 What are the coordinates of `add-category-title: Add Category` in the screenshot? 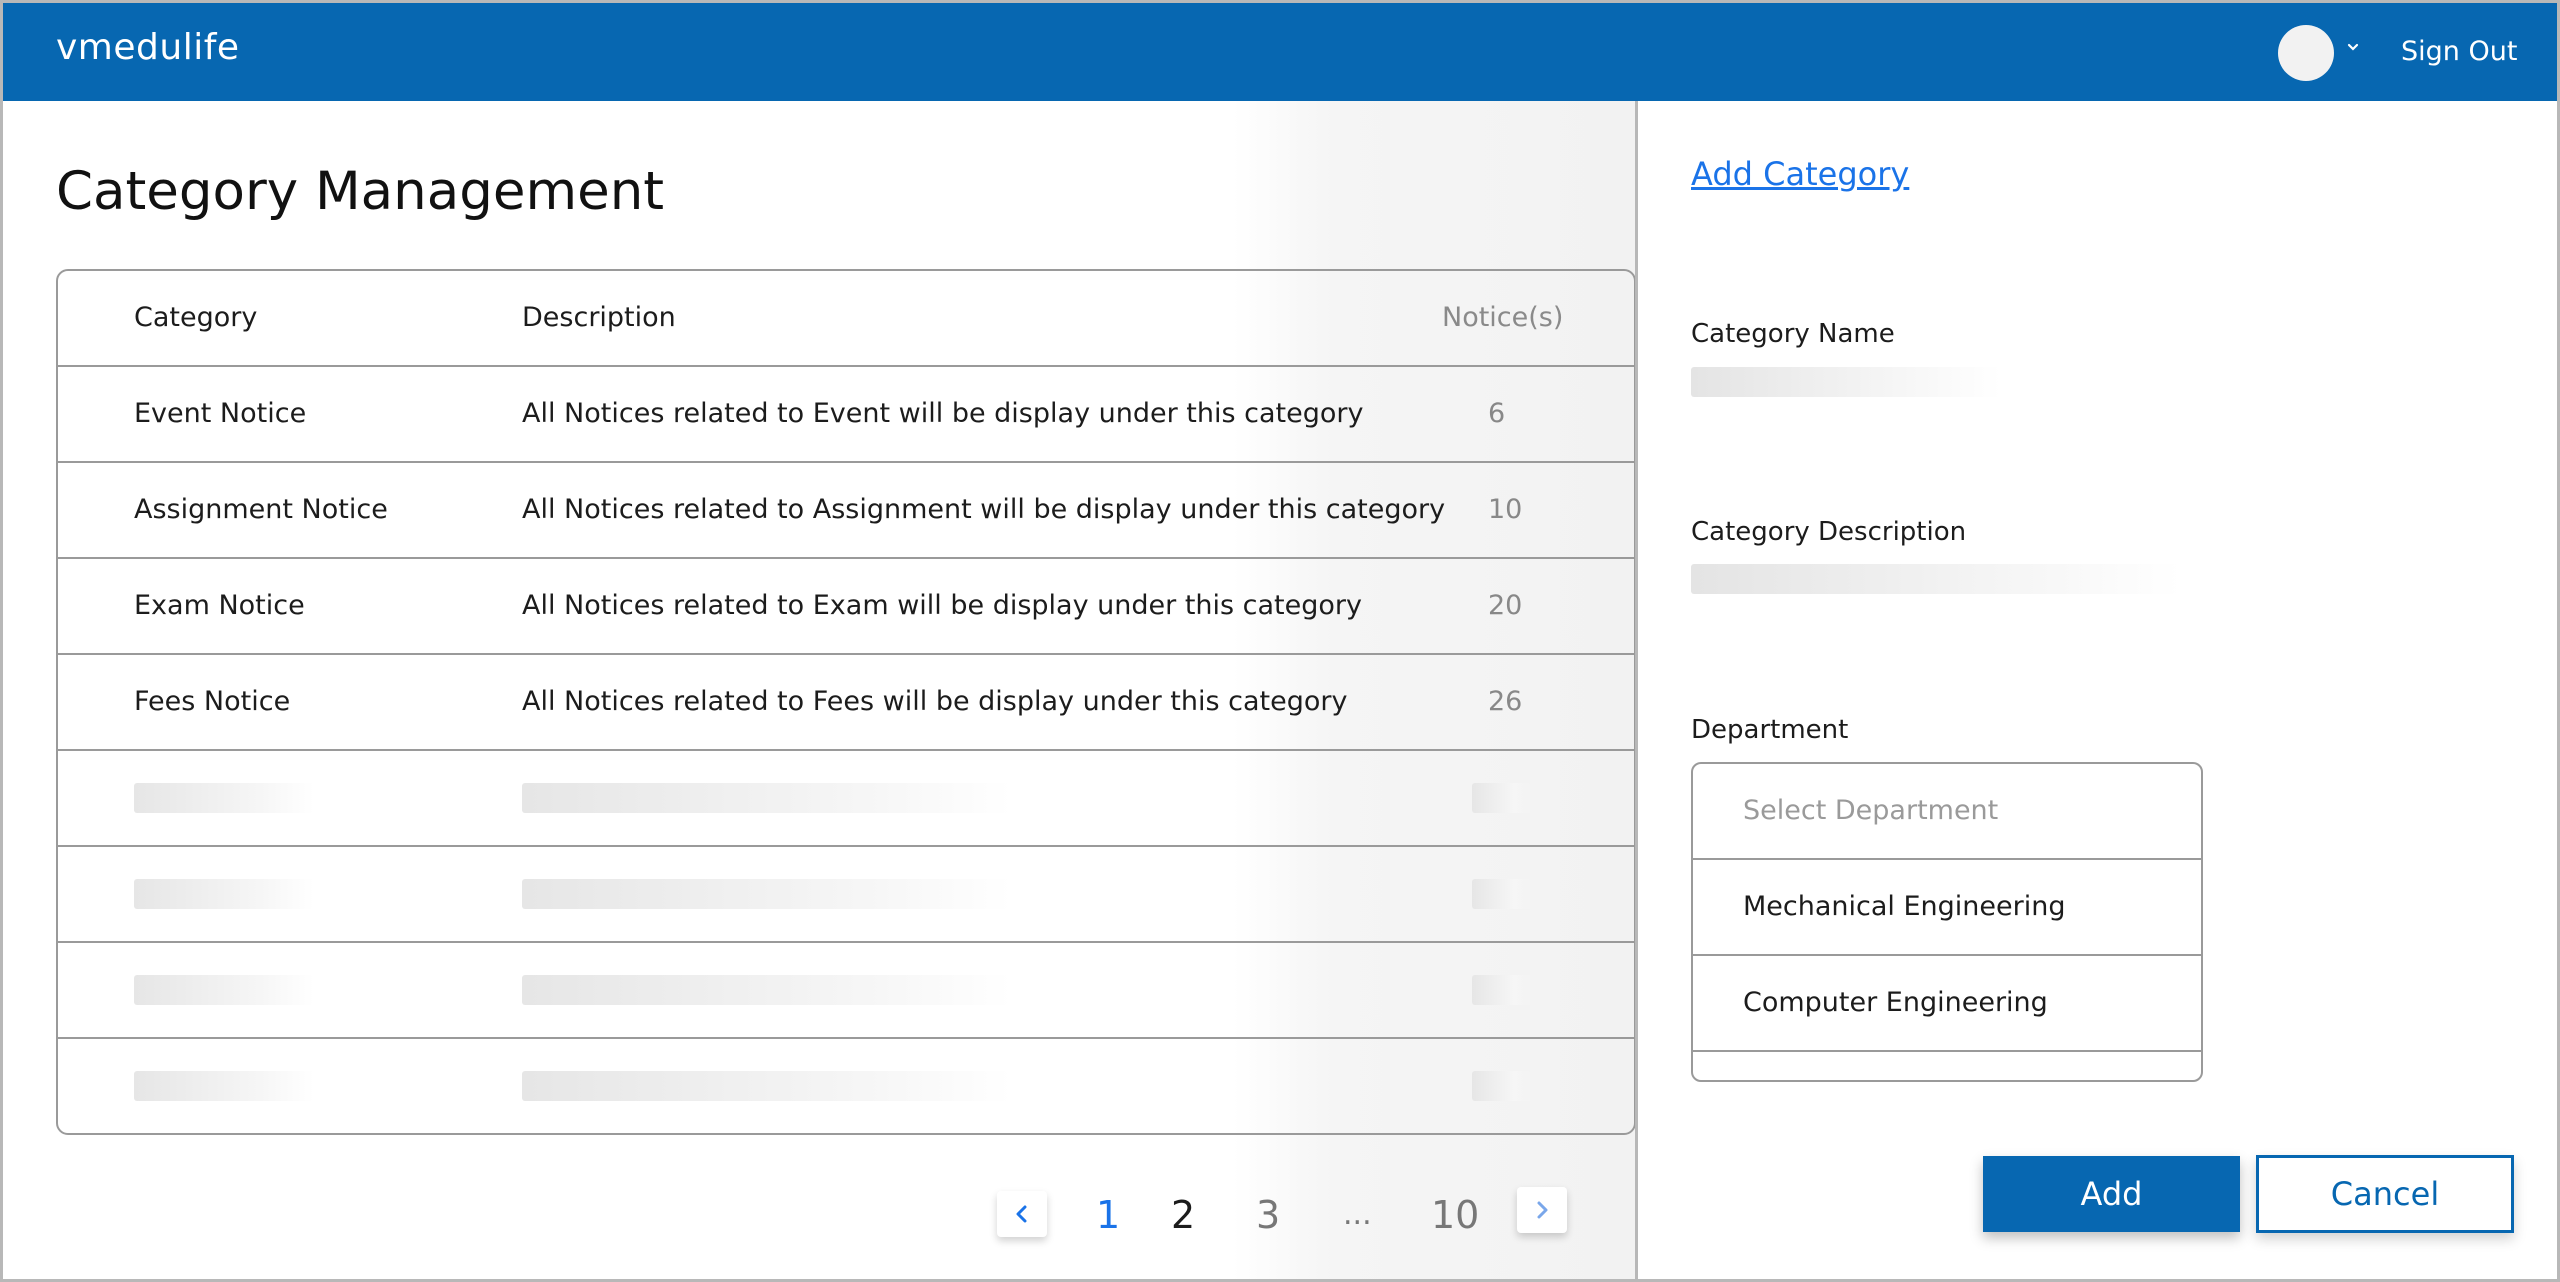 It's located at (1800, 174).